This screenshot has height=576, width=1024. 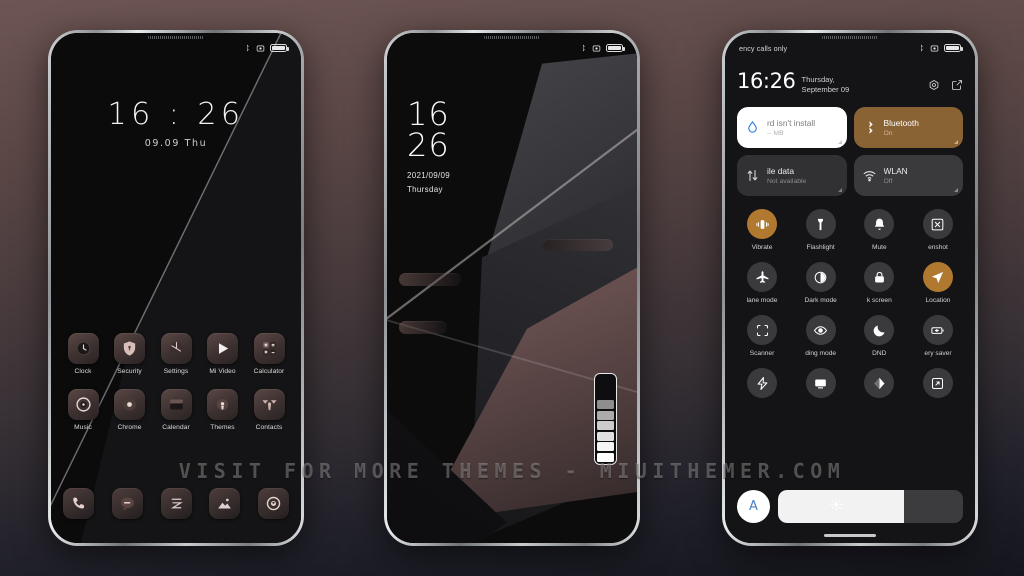 I want to click on toggle-dark-mode: Dark mode, so click(x=821, y=283).